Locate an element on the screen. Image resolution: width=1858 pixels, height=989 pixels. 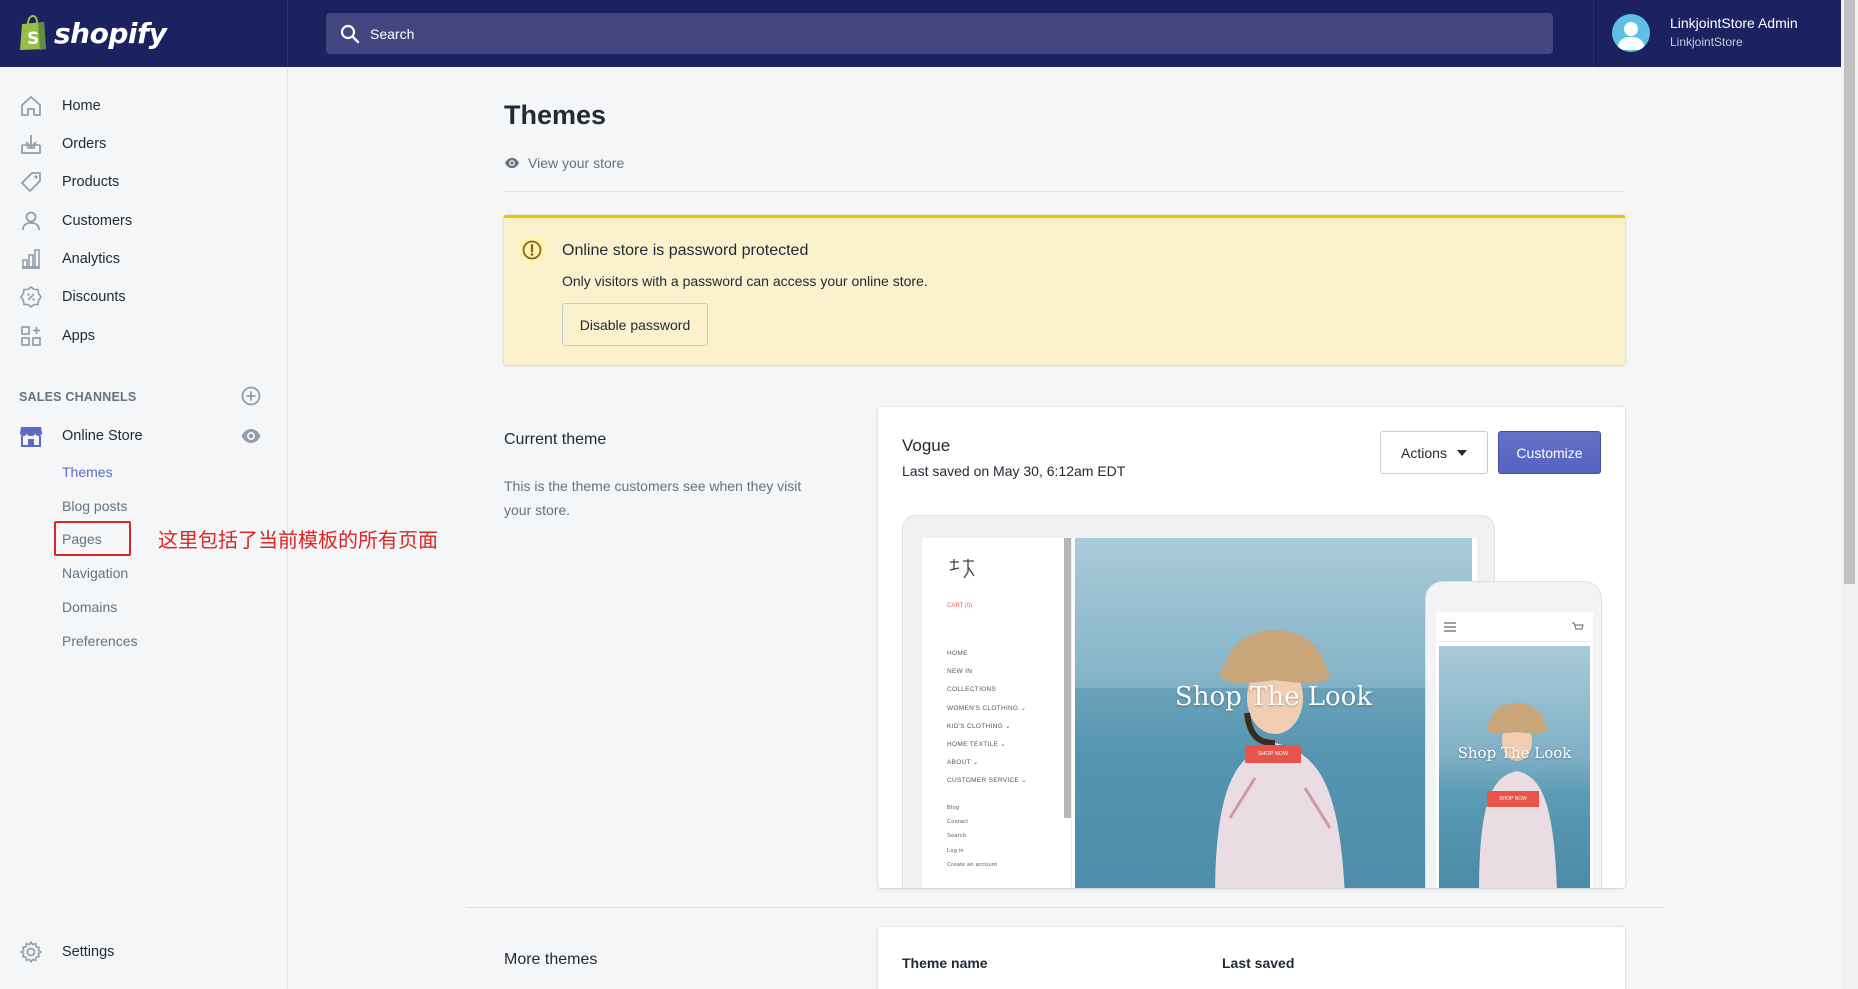
preview-footer-link: Search is located at coordinates (957, 836).